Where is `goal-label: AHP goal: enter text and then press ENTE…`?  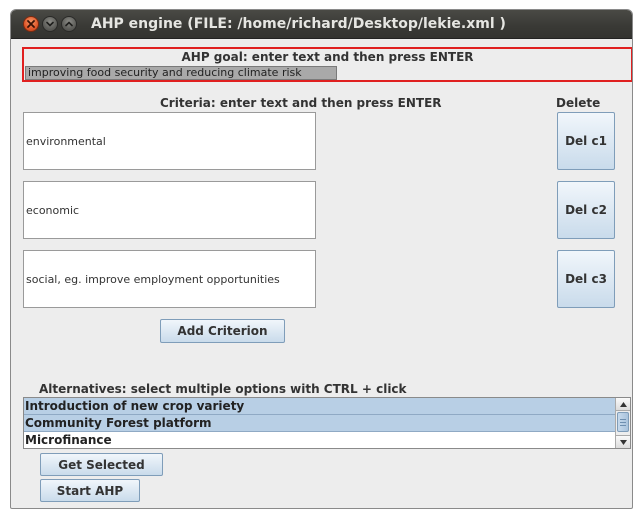 goal-label: AHP goal: enter text and then press ENTE… is located at coordinates (327, 57).